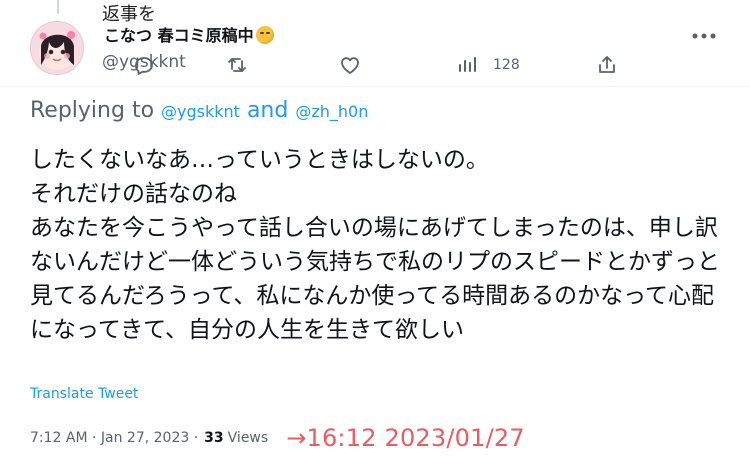 The image size is (750, 464). Describe the element at coordinates (375, 86) in the screenshot. I see `section-divider` at that location.